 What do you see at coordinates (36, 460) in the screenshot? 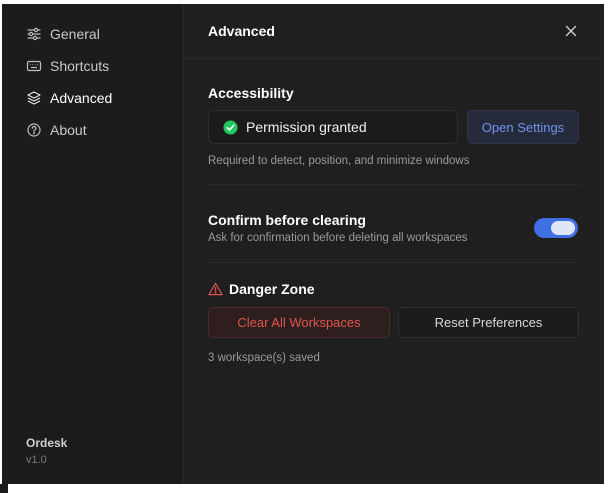
I see `app-version: v1.0` at bounding box center [36, 460].